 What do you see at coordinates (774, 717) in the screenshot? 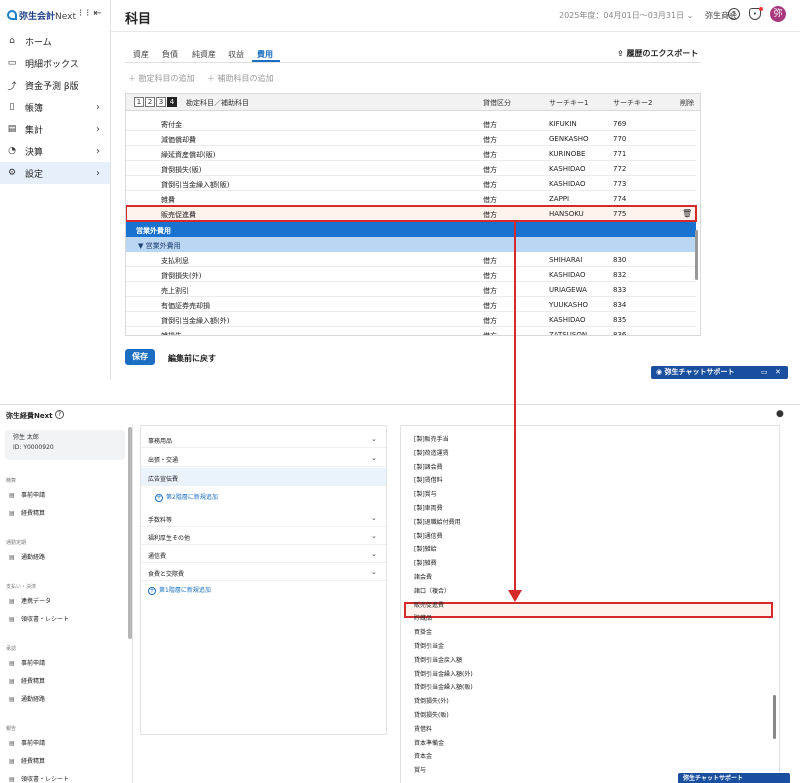
I see `account-list-scrollbar` at bounding box center [774, 717].